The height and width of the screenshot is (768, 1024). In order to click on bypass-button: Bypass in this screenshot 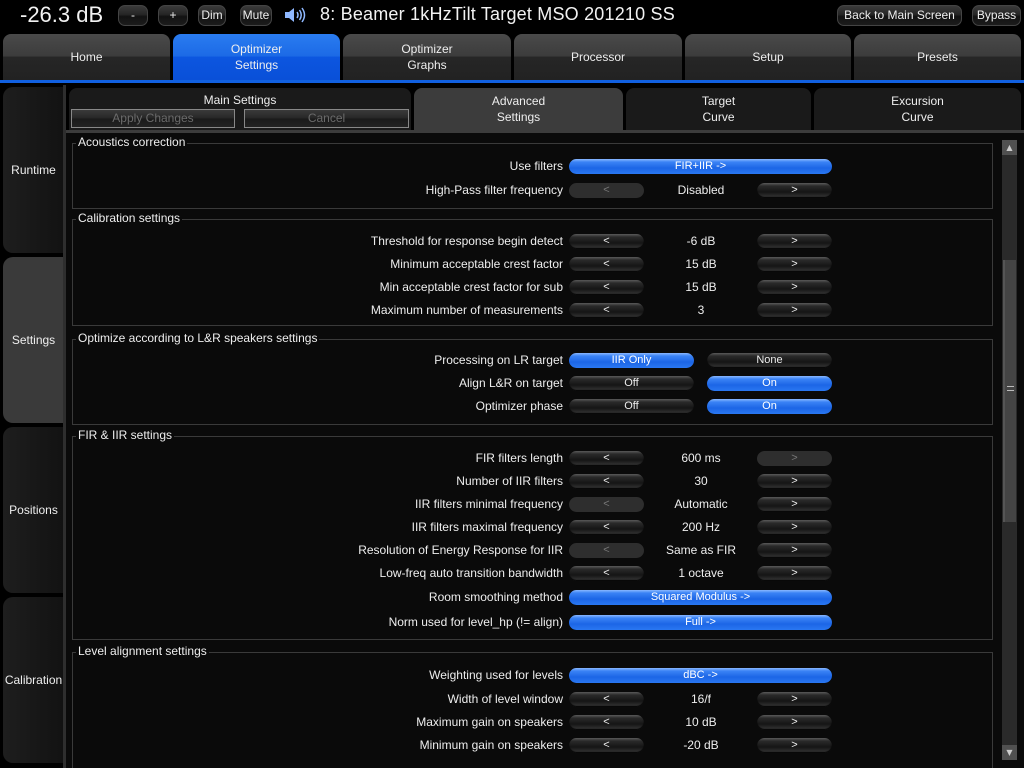, I will do `click(996, 15)`.